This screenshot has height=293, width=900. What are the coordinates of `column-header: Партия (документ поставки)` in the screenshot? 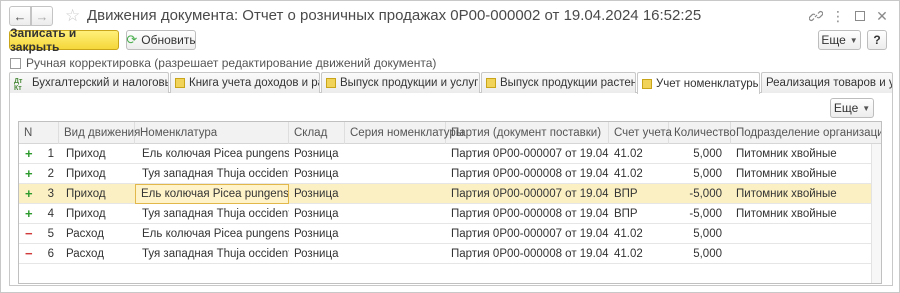 It's located at (527, 133).